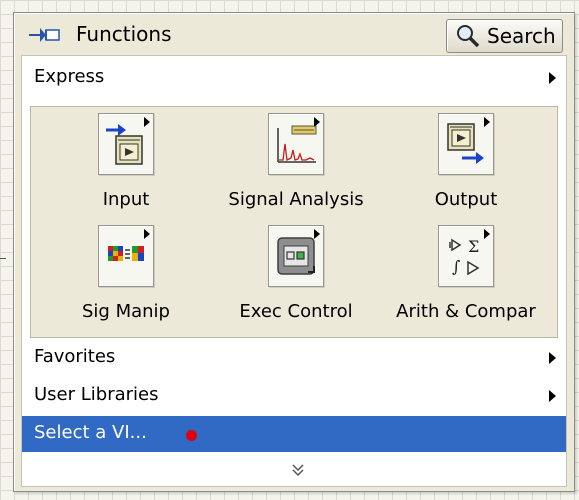  What do you see at coordinates (45, 35) in the screenshot?
I see `thumbtack-icon` at bounding box center [45, 35].